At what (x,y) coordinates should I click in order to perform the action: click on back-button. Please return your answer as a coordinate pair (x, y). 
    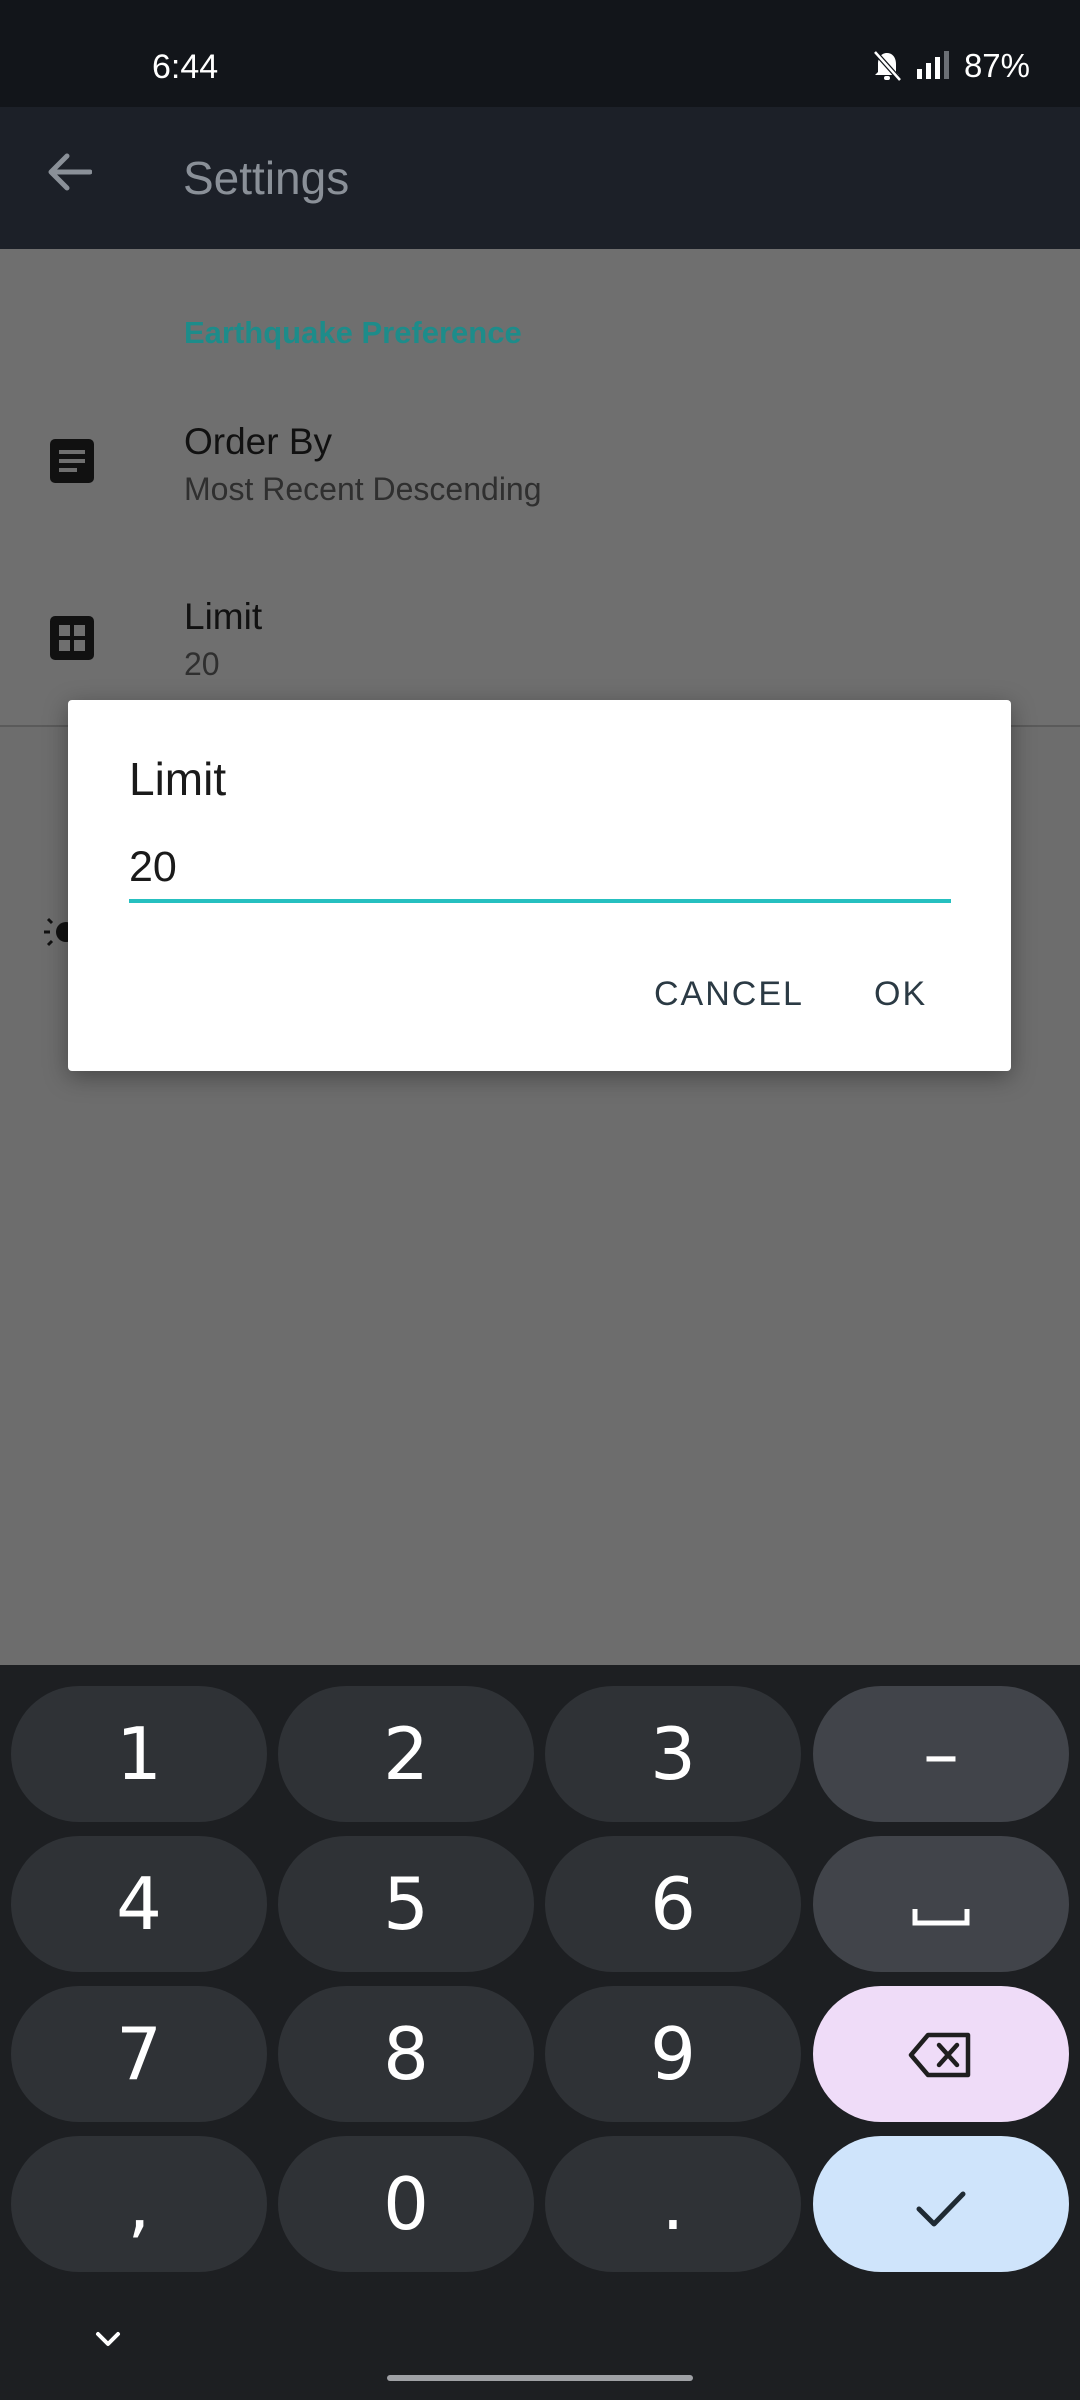
    Looking at the image, I should click on (69, 174).